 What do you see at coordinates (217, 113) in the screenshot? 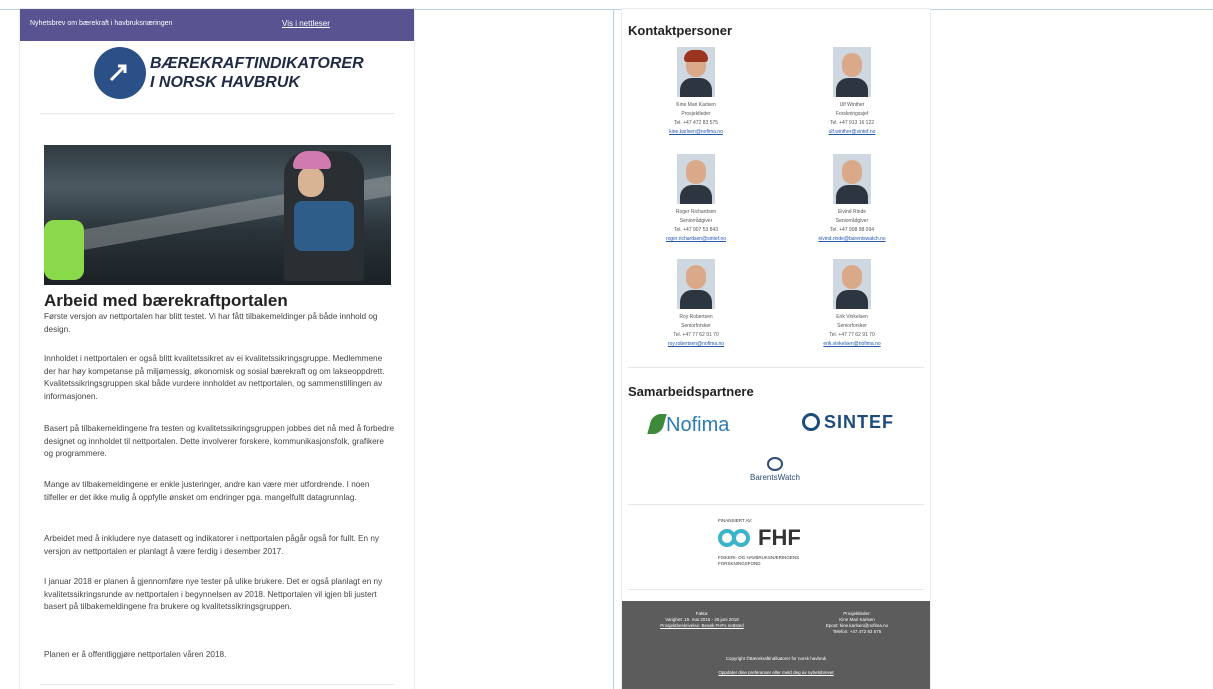
I see `header-divider` at bounding box center [217, 113].